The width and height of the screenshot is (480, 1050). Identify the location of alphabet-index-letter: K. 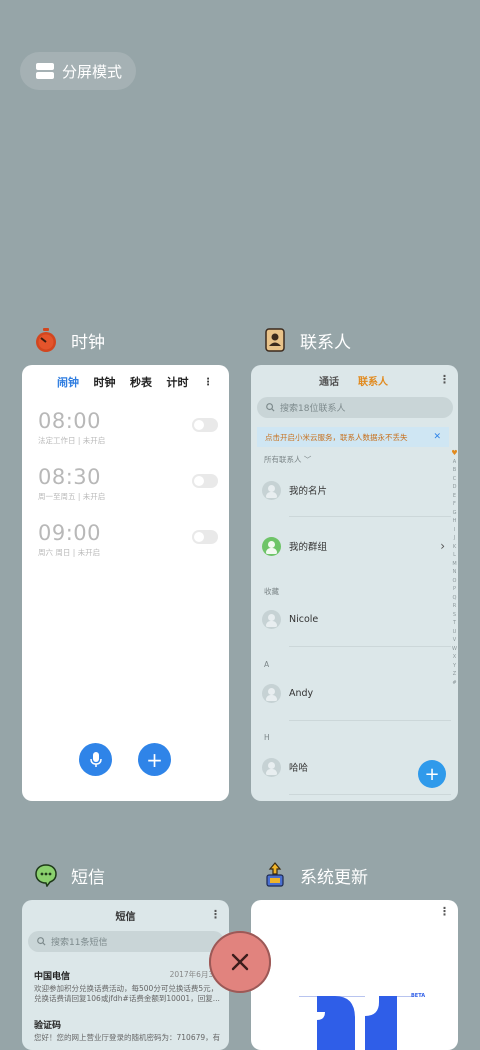
(454, 547).